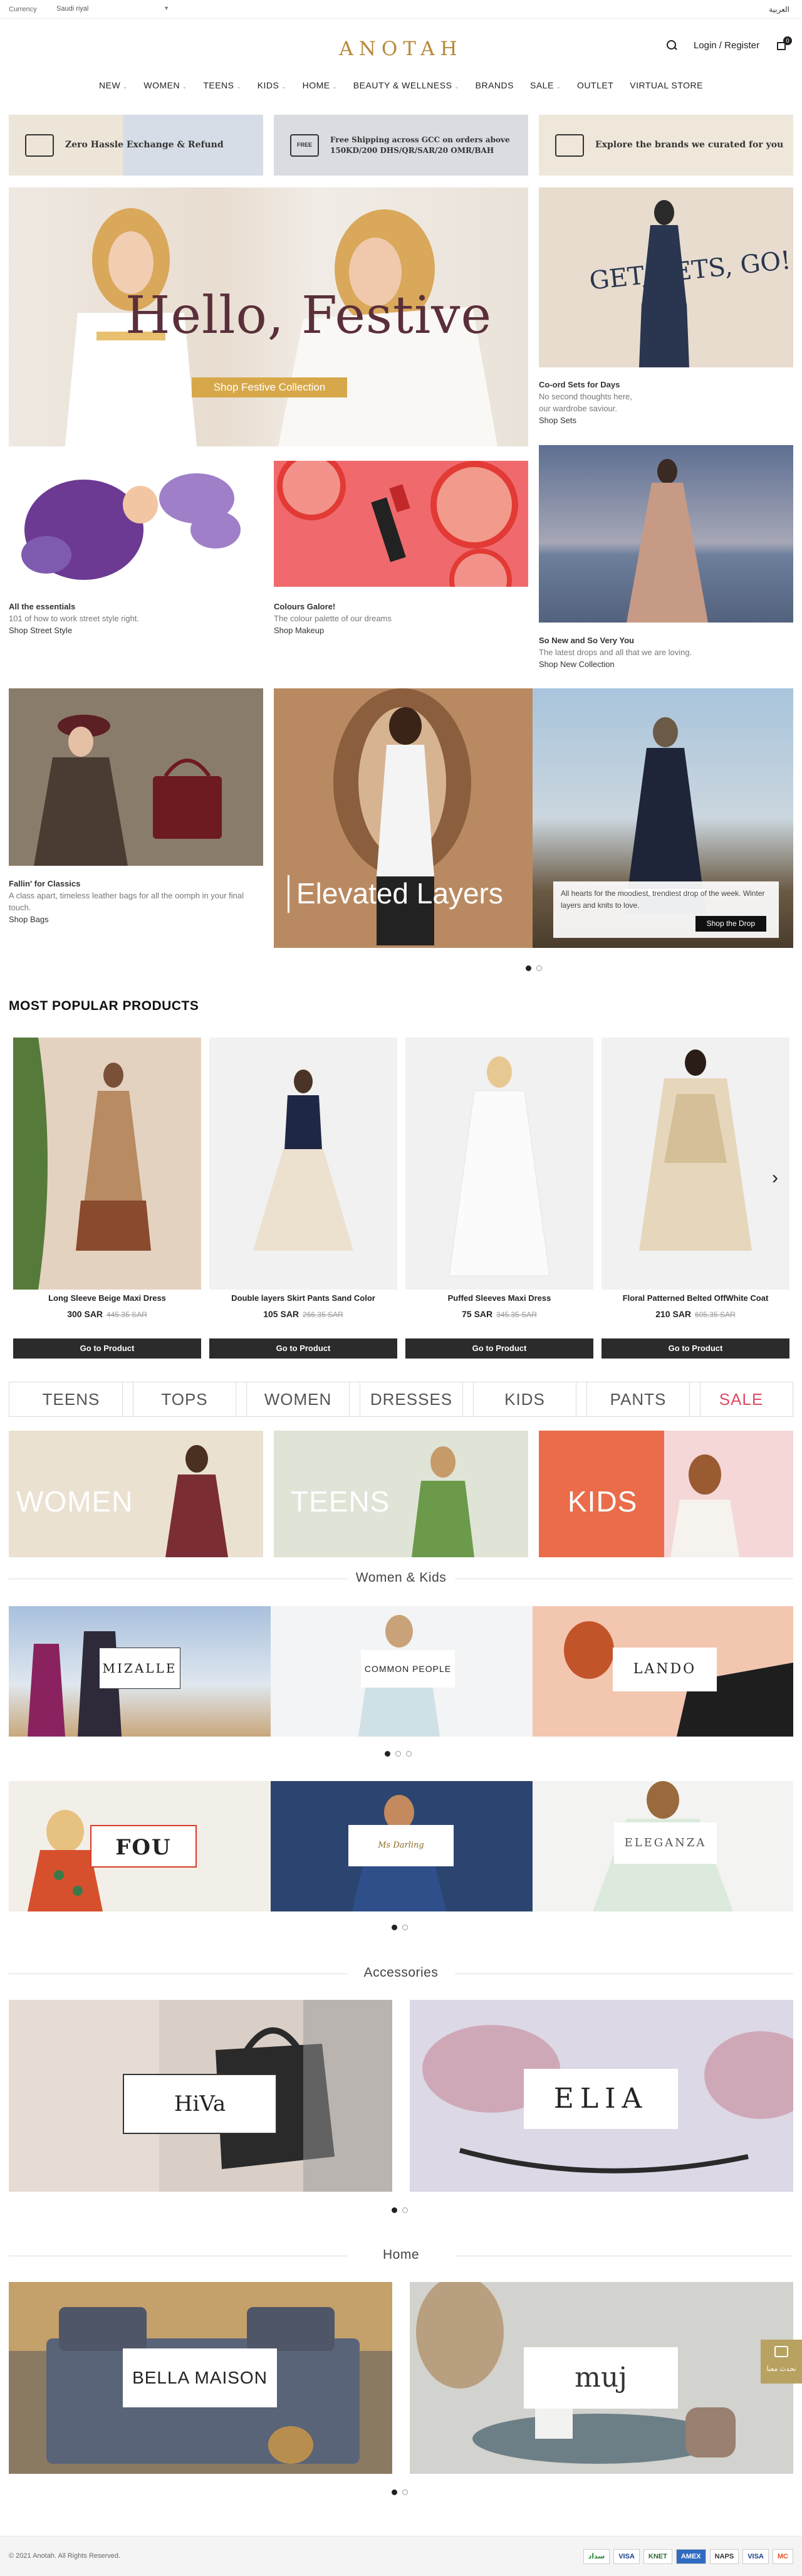 This screenshot has width=802, height=2576. I want to click on brand-tile-fou: FOU, so click(140, 1846).